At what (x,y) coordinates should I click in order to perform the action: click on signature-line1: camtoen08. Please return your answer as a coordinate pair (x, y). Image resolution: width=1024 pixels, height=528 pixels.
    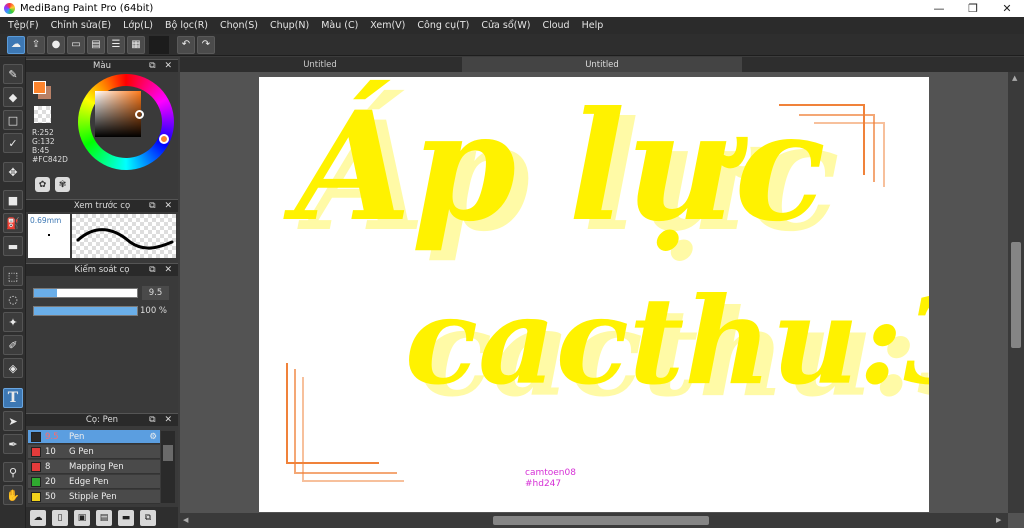
    Looking at the image, I should click on (550, 473).